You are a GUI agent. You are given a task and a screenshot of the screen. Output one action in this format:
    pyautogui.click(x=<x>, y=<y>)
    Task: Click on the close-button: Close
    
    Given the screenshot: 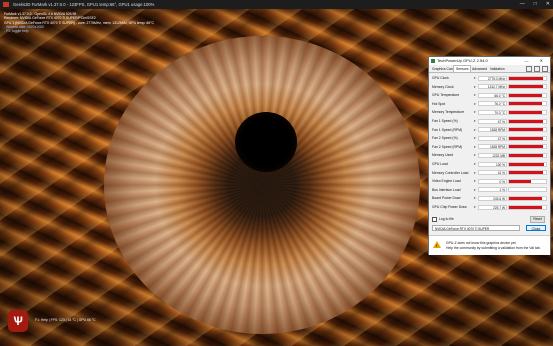 What is the action you would take?
    pyautogui.click(x=536, y=228)
    